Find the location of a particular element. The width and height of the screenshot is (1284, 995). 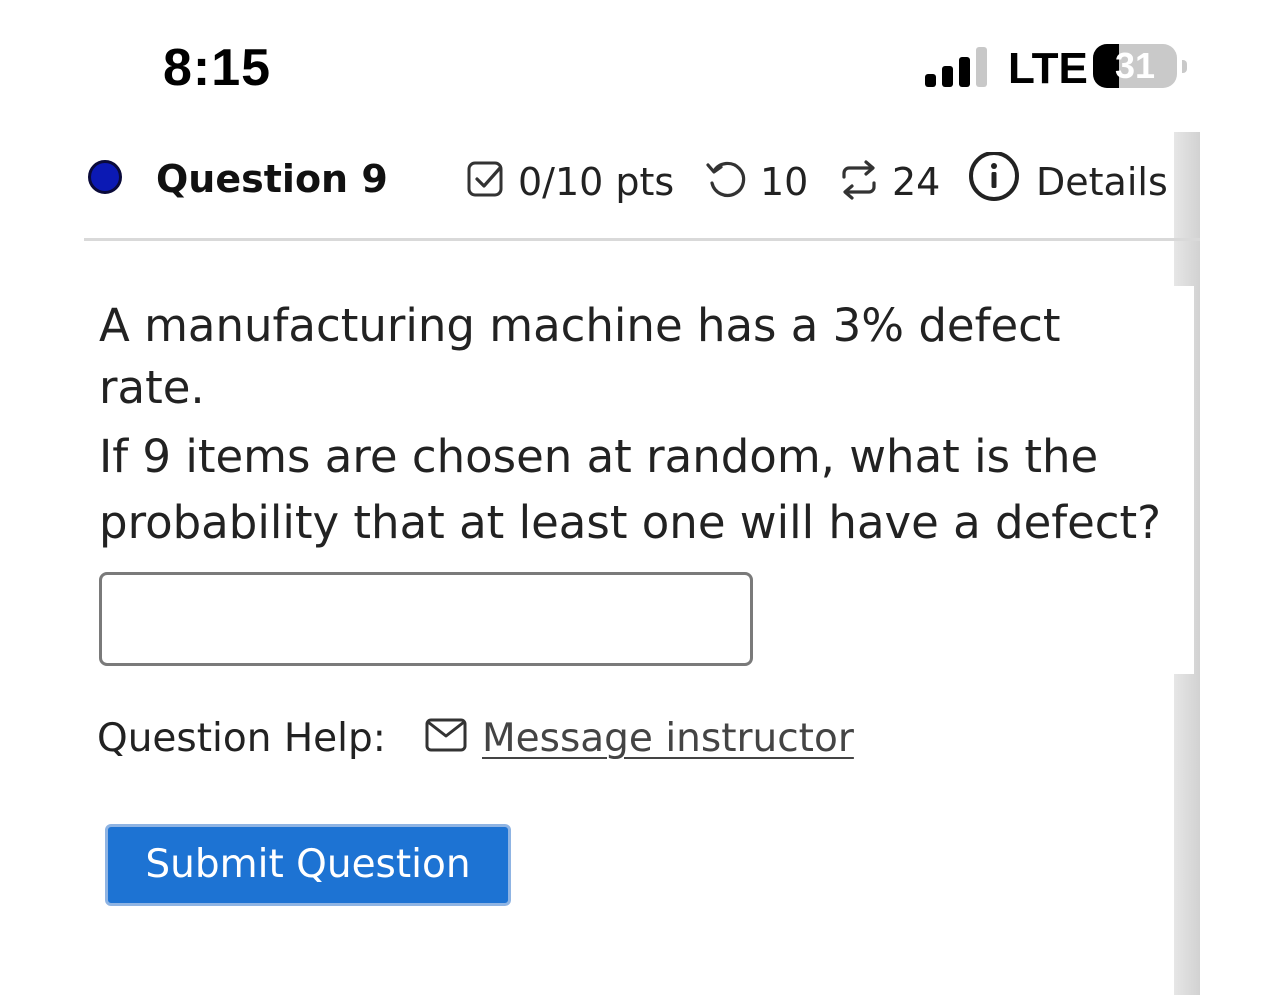

question-title: Question 9 is located at coordinates (272, 179).